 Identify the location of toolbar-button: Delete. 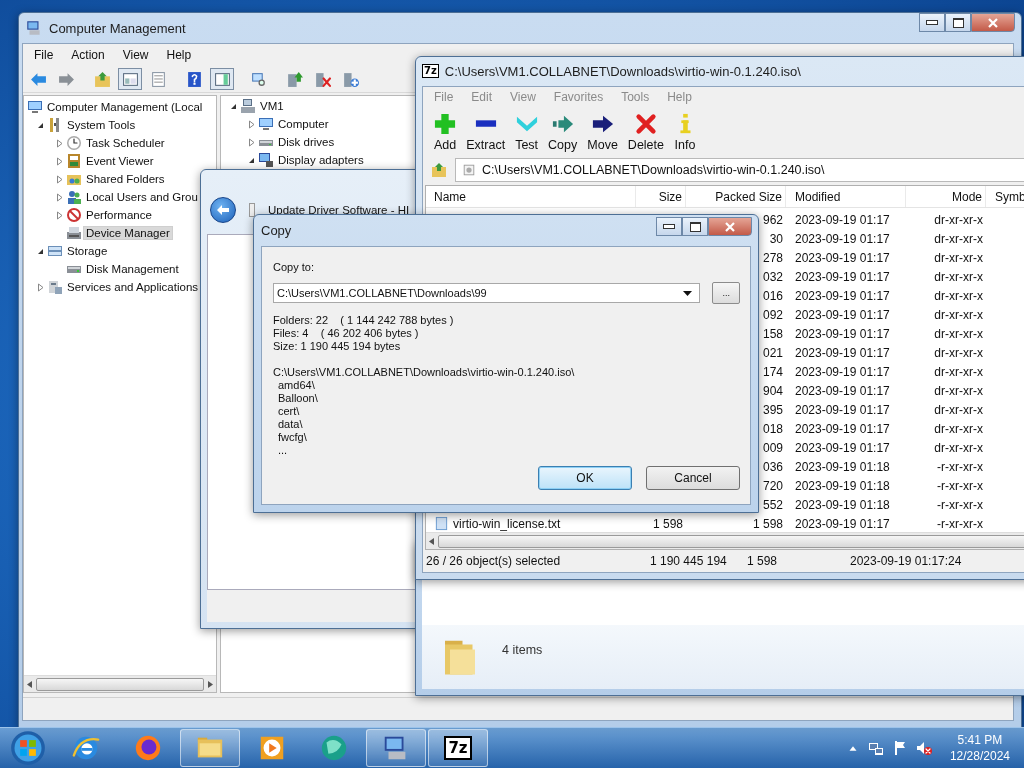
(645, 132).